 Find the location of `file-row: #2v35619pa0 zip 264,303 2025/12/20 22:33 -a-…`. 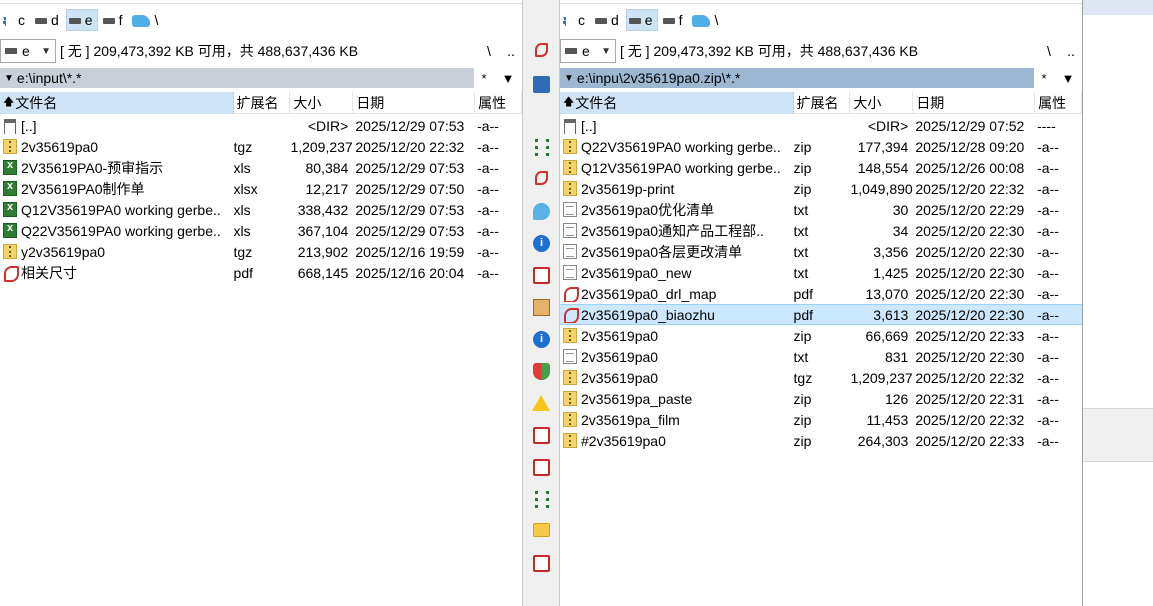

file-row: #2v35619pa0 zip 264,303 2025/12/20 22:33 -a-… is located at coordinates (821, 440).